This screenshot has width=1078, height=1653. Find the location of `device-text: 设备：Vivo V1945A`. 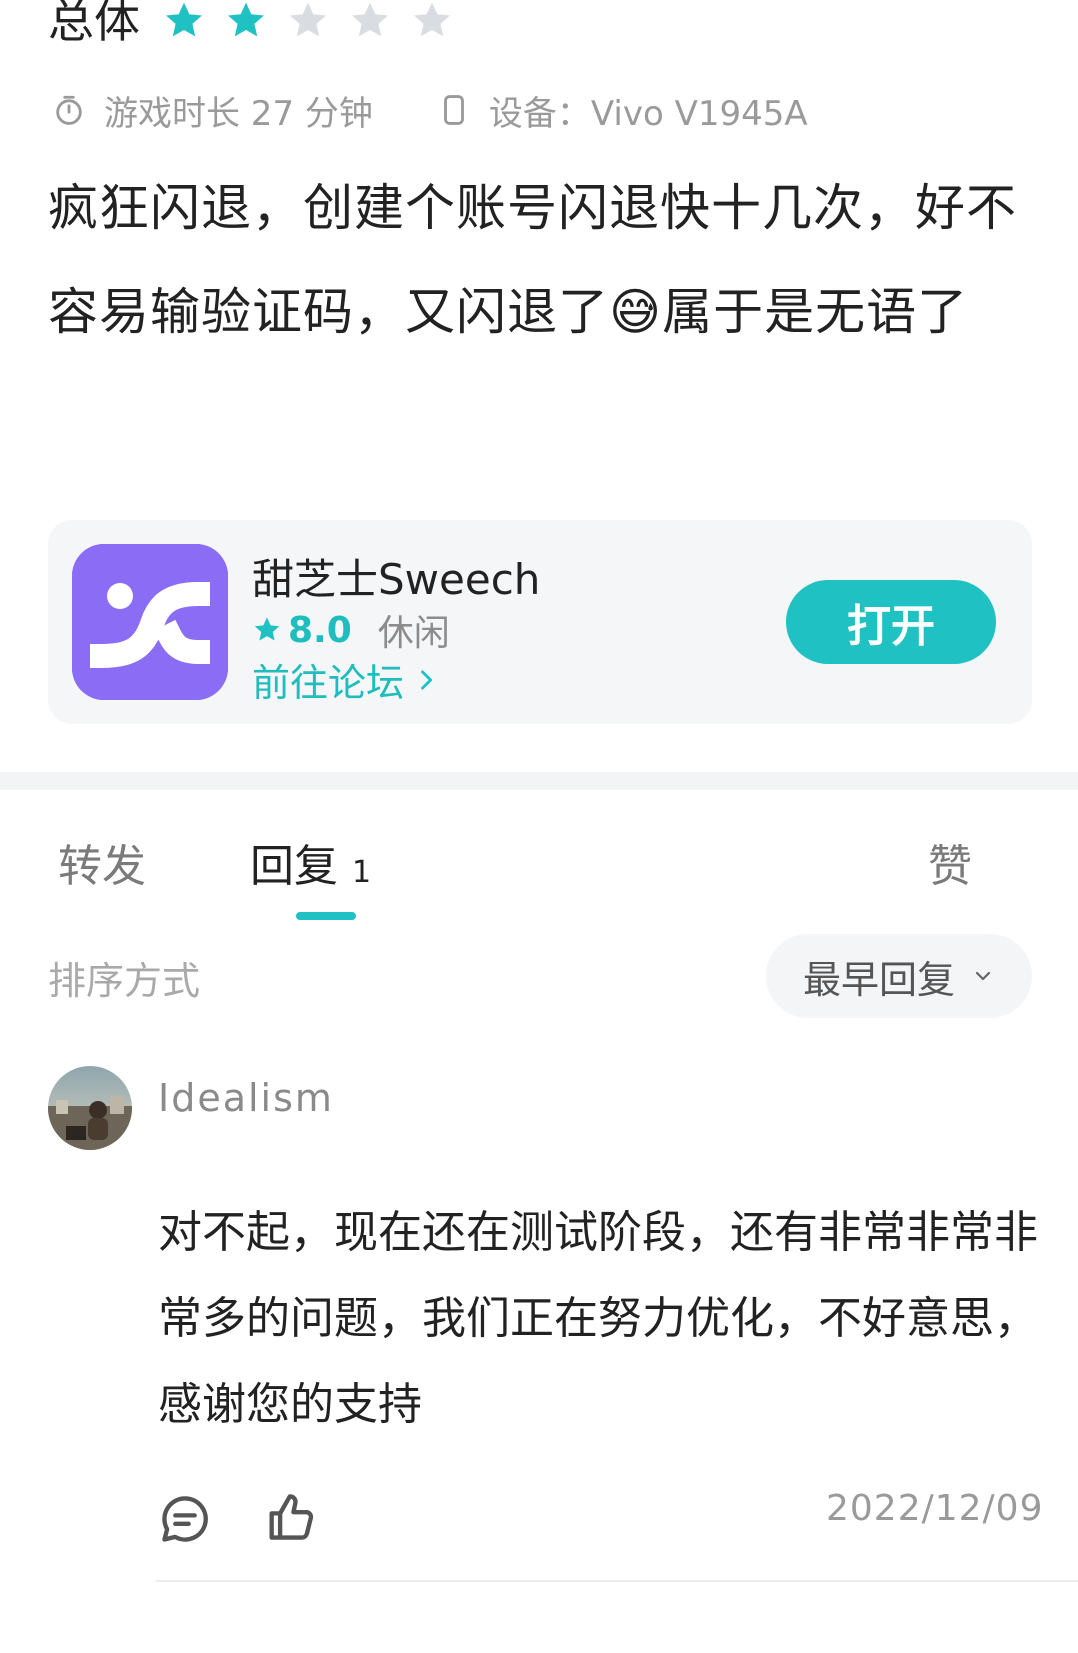

device-text: 设备：Vivo V1945A is located at coordinates (648, 113).